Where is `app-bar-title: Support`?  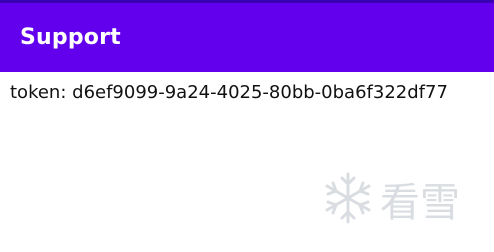 app-bar-title: Support is located at coordinates (70, 37).